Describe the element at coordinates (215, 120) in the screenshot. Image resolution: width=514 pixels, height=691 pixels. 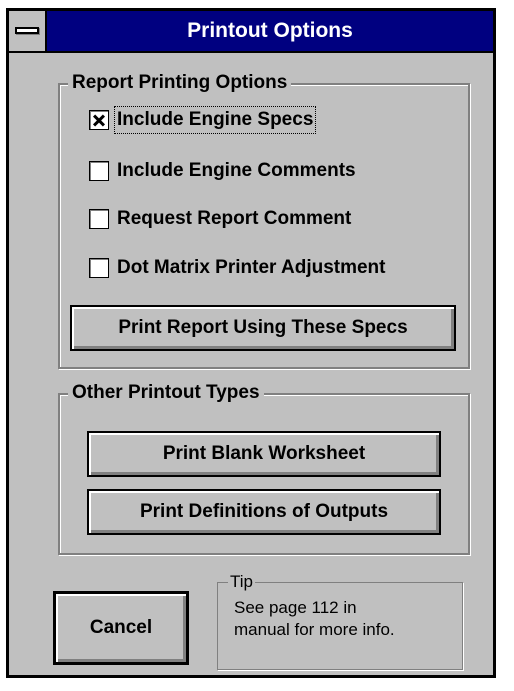
I see `include-engine-specs-label: Include Engine Specs` at that location.